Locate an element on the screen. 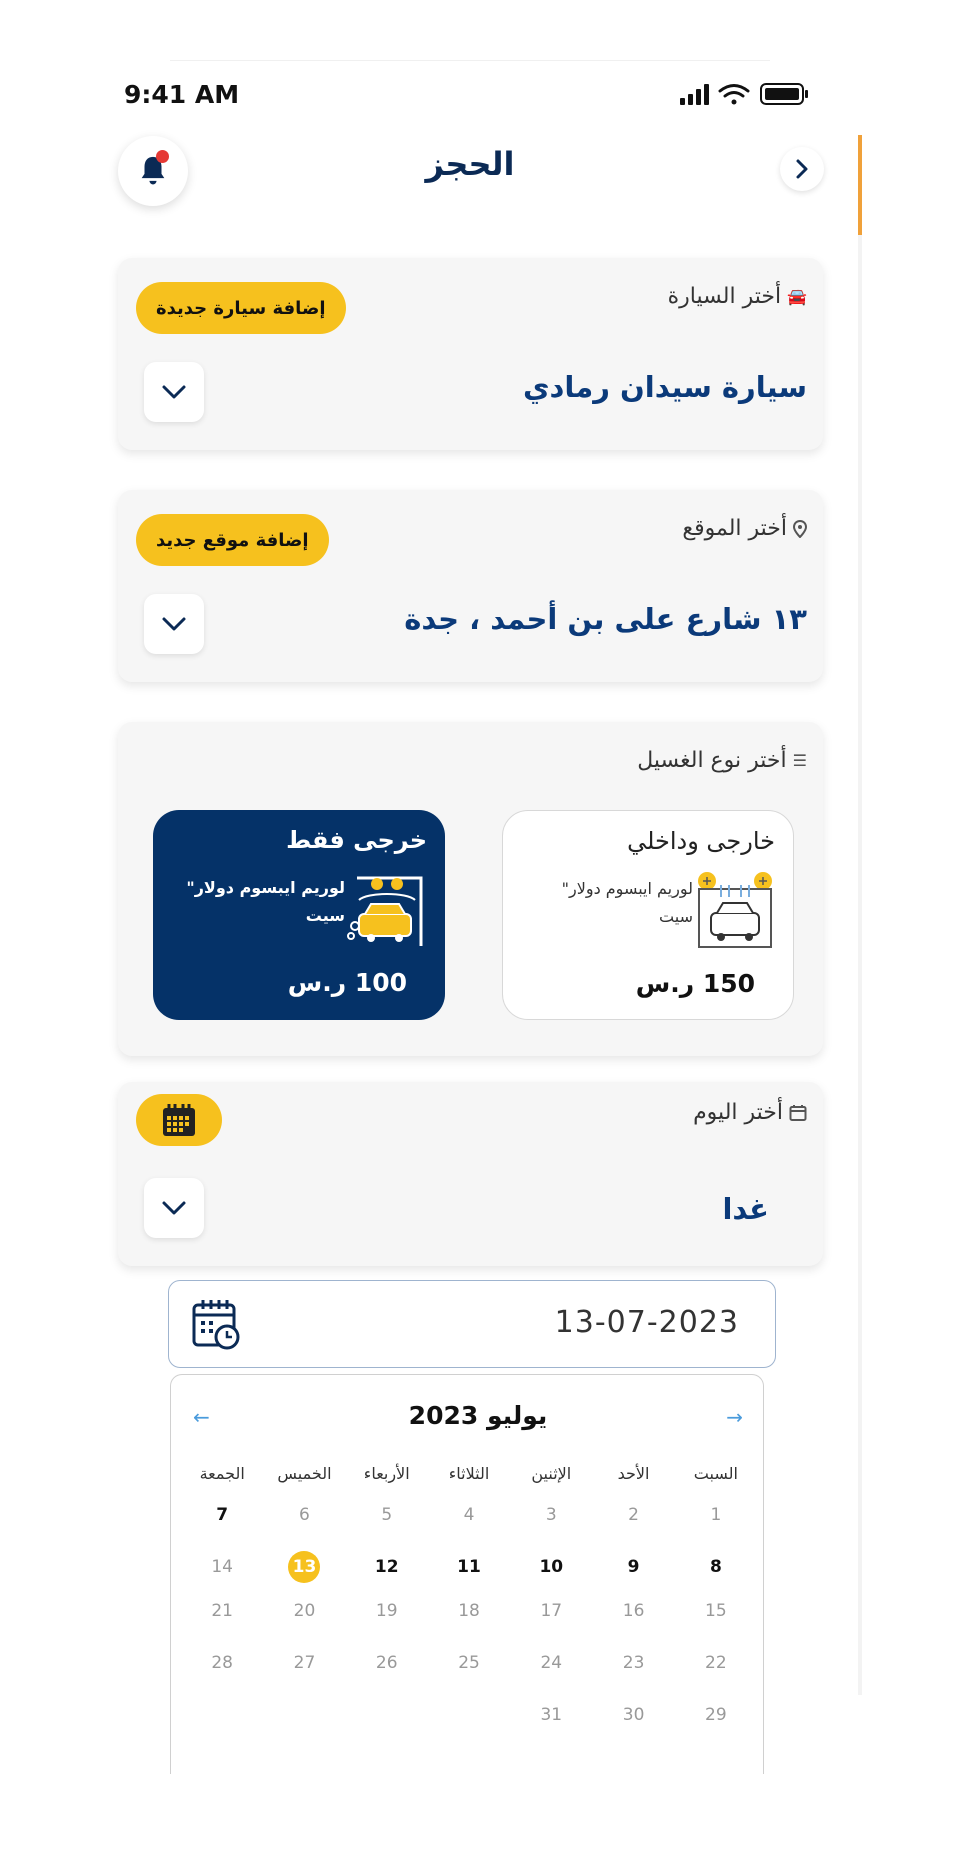 Image resolution: width=965 pixels, height=1852 pixels. day-cell: 15 is located at coordinates (716, 1611).